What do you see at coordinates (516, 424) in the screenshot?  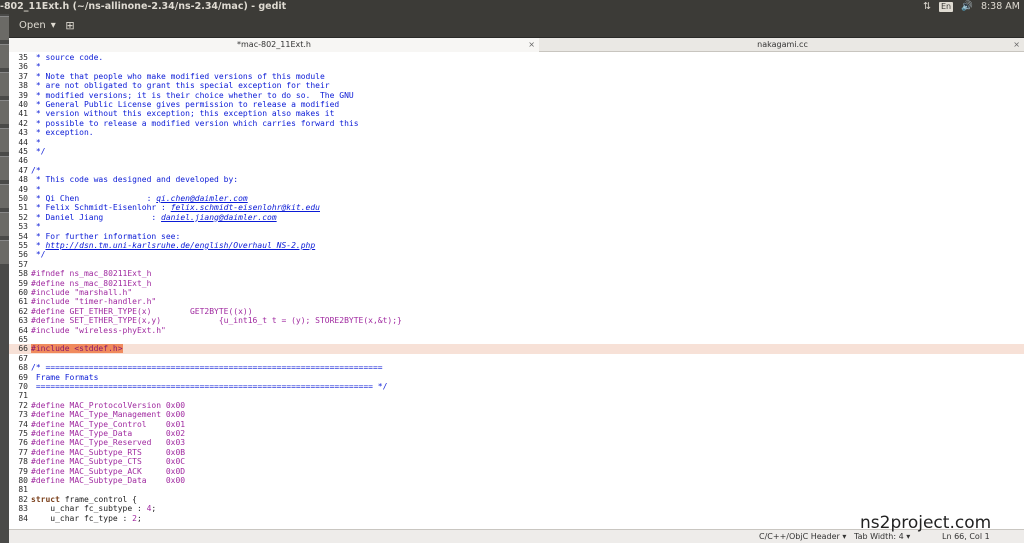 I see `code-line: 74 #define MAC_Type_Control 0x01` at bounding box center [516, 424].